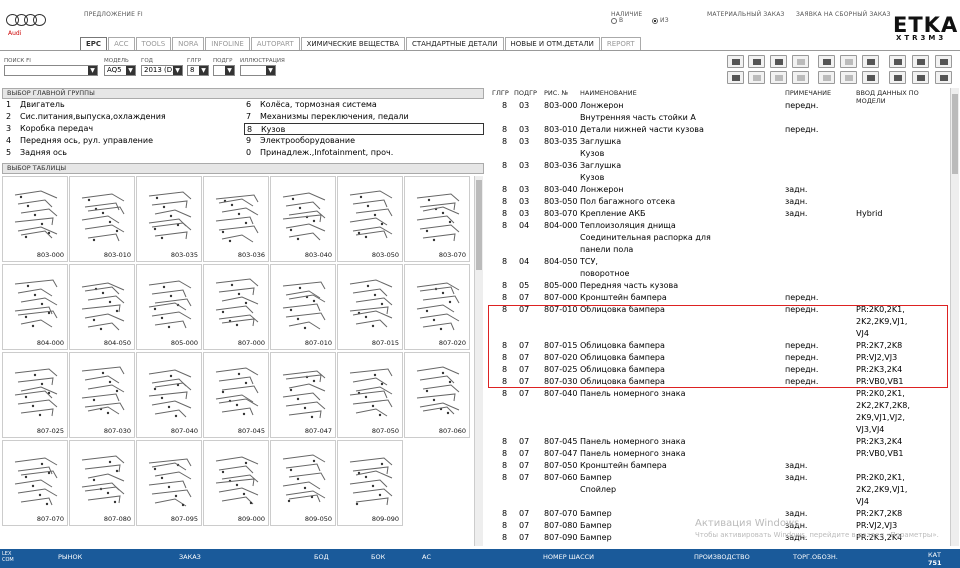  What do you see at coordinates (169, 219) in the screenshot?
I see `table-thumbnail: 803-035` at bounding box center [169, 219].